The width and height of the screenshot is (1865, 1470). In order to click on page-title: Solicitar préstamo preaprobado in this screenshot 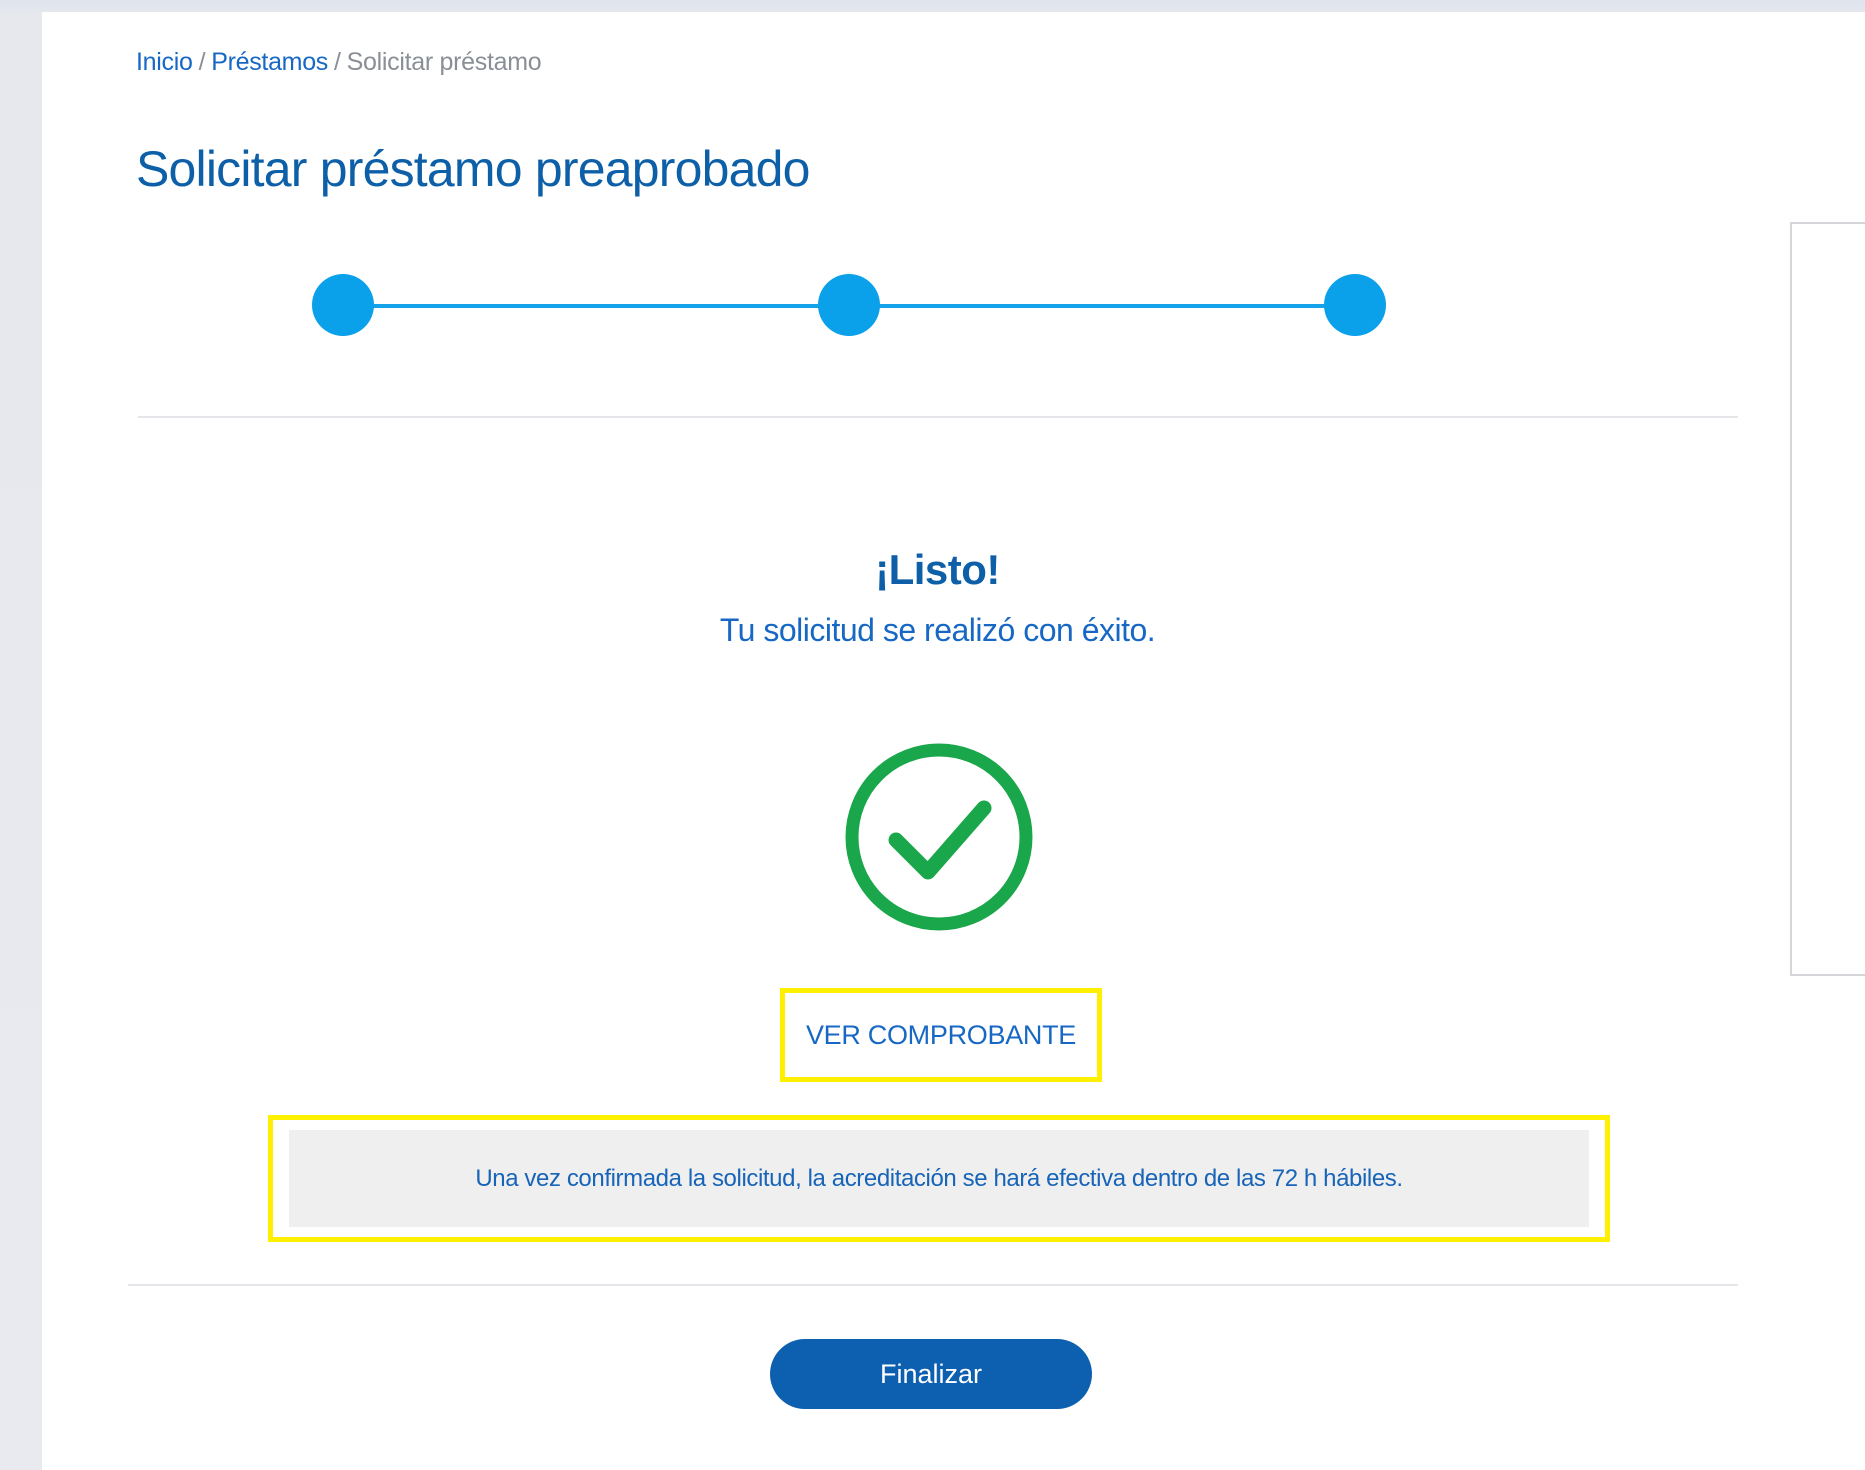, I will do `click(473, 169)`.